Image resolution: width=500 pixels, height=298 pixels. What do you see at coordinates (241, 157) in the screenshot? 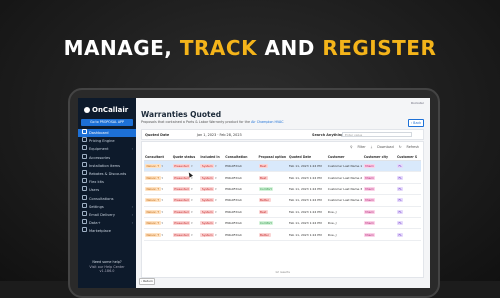
I see `column-header: Consultation` at bounding box center [241, 157].